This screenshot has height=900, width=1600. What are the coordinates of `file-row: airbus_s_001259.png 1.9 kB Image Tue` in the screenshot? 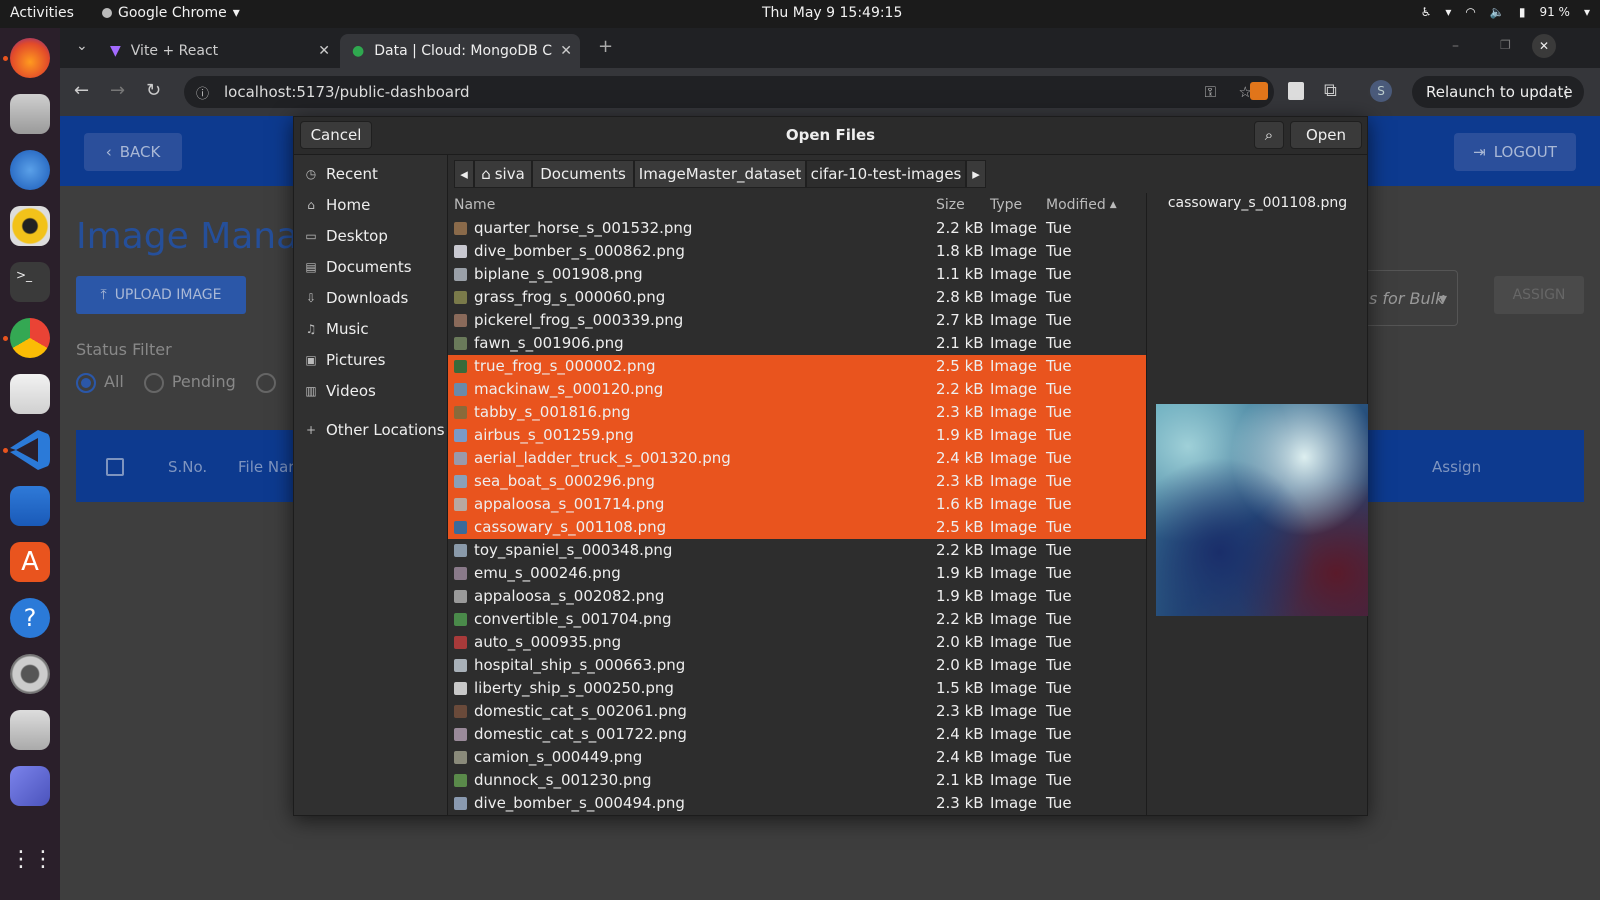 It's located at (797, 435).